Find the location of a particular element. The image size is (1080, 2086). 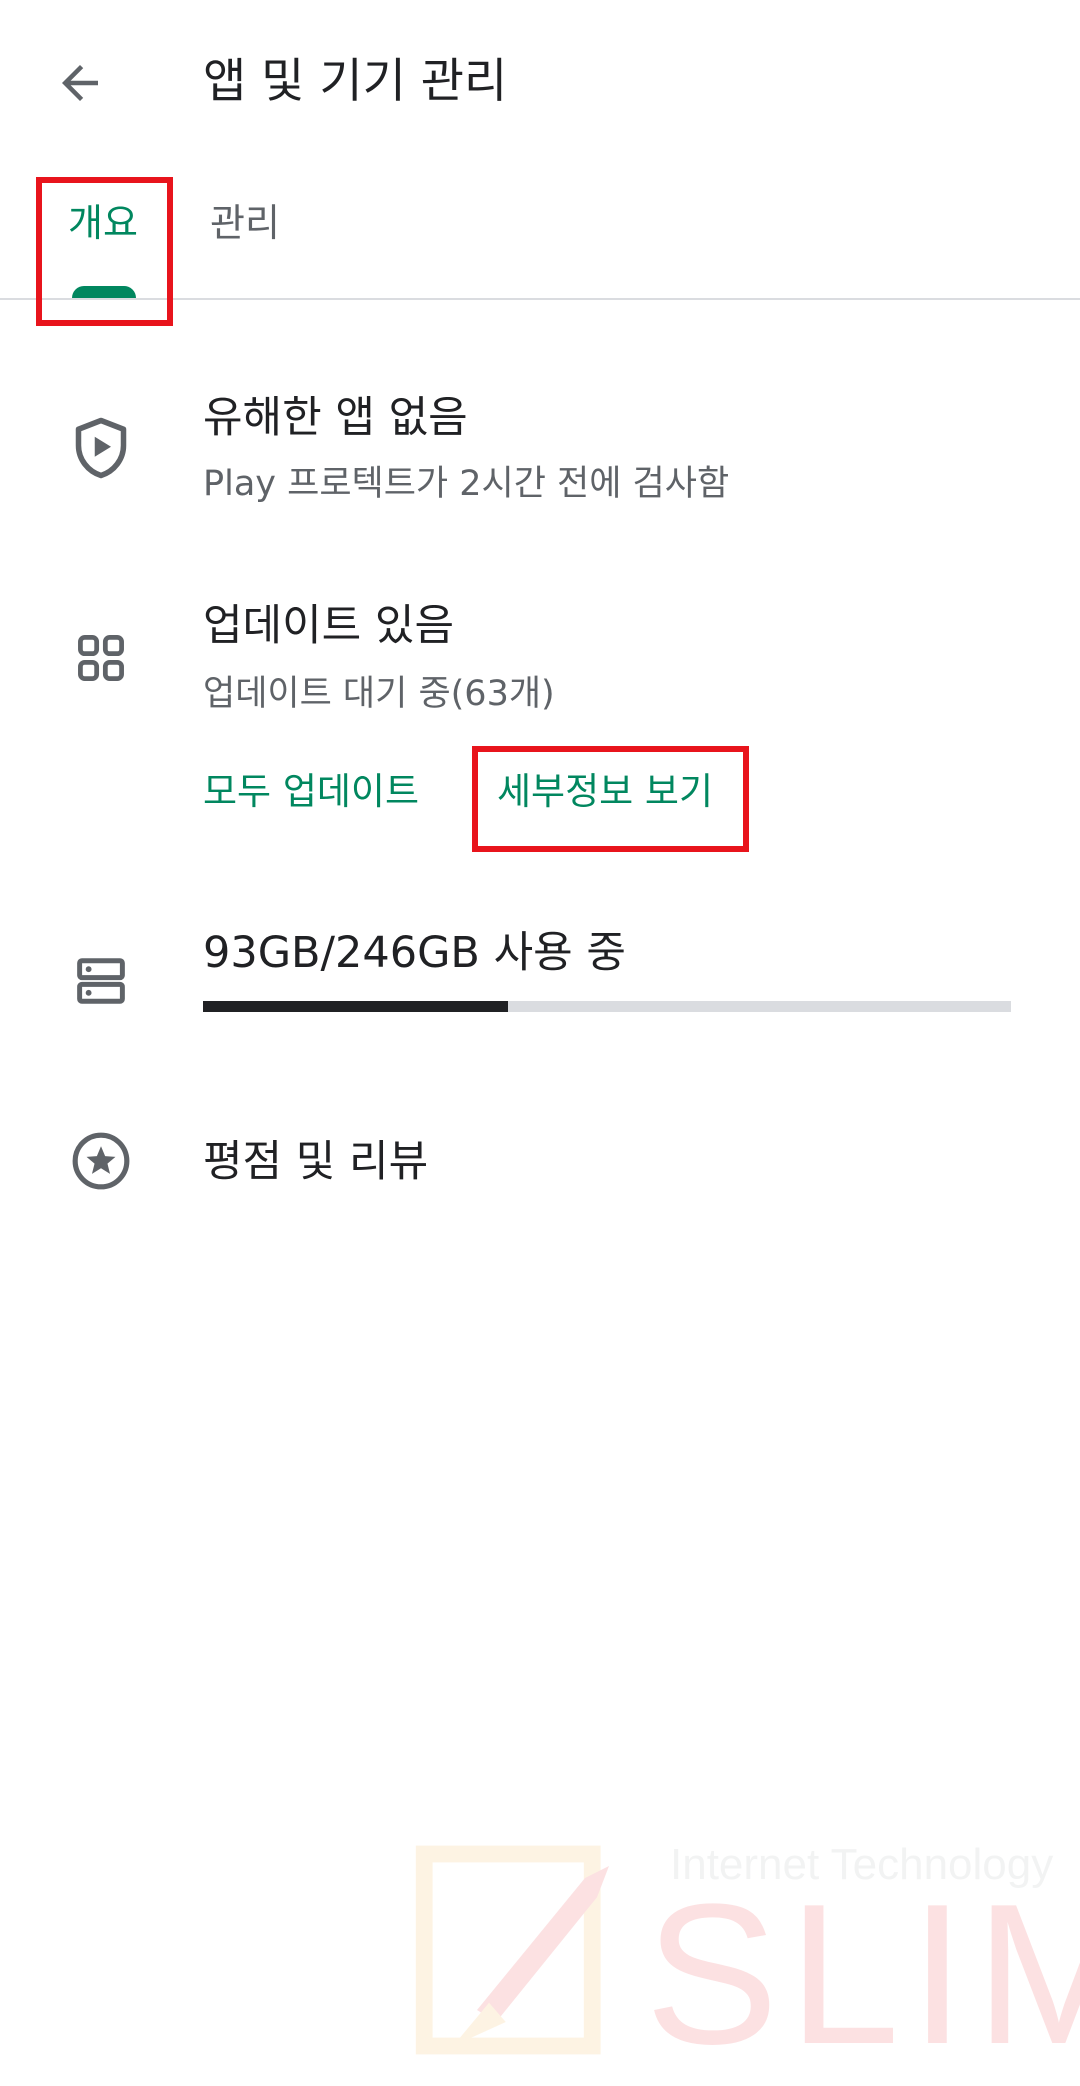

apps-grid-icon is located at coordinates (101, 658).